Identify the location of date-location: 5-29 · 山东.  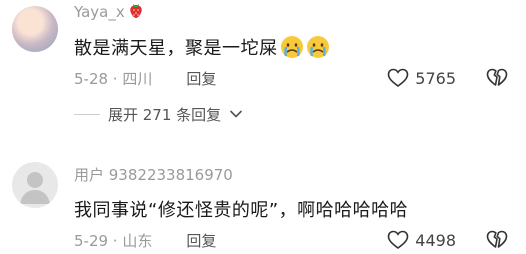
(113, 241).